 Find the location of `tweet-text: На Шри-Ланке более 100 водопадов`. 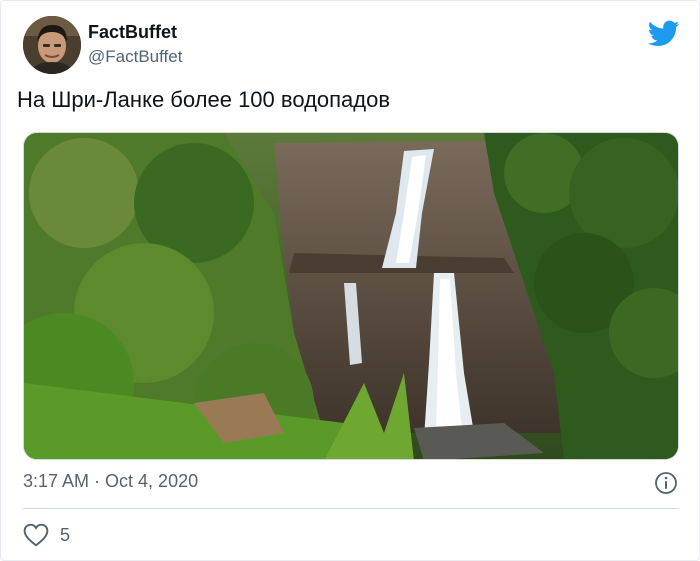

tweet-text: На Шри-Ланке более 100 водопадов is located at coordinates (204, 99).